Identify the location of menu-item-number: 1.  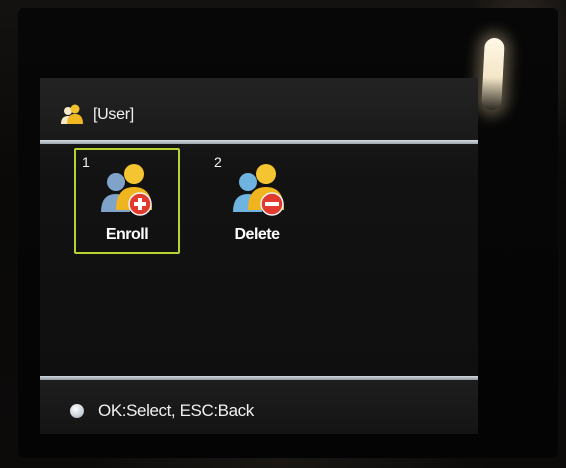
(86, 162).